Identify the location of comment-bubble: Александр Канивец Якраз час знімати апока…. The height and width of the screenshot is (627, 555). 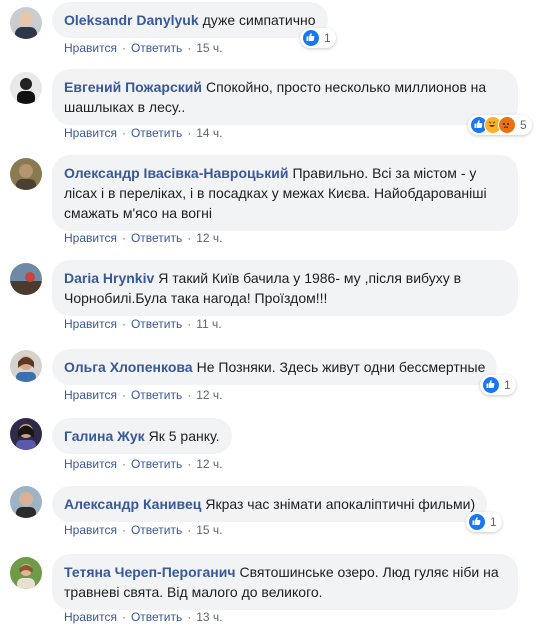
(270, 504).